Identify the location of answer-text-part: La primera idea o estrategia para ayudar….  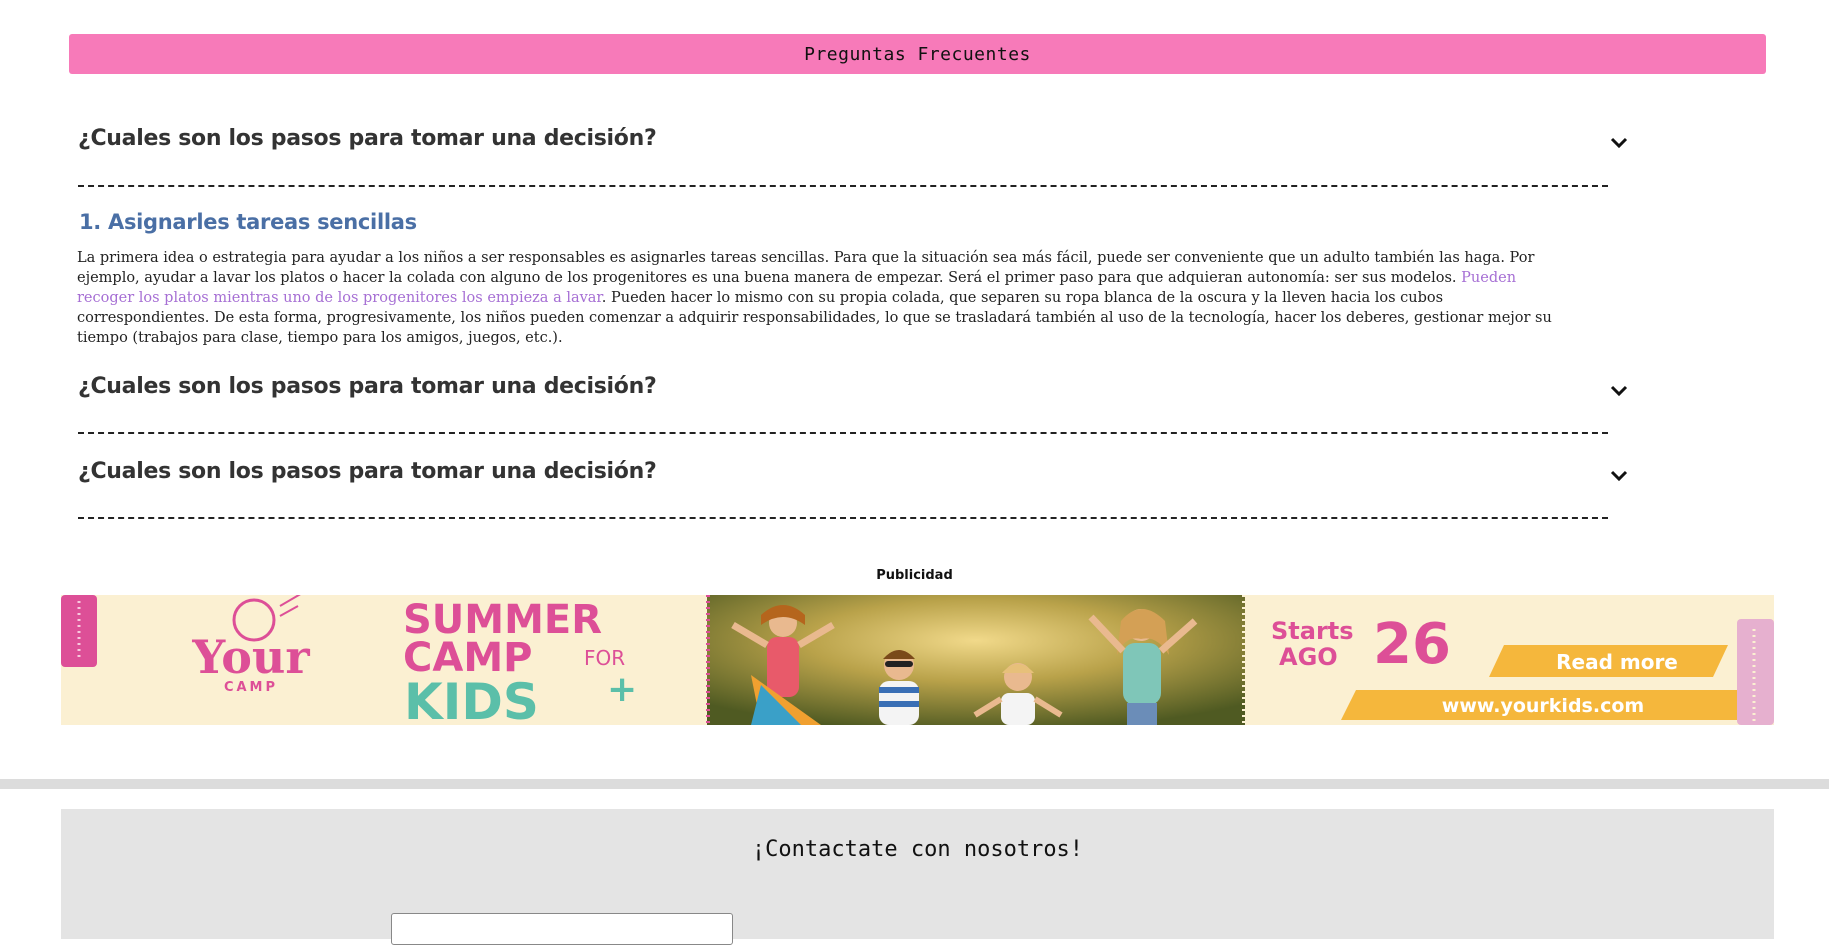
(806, 268).